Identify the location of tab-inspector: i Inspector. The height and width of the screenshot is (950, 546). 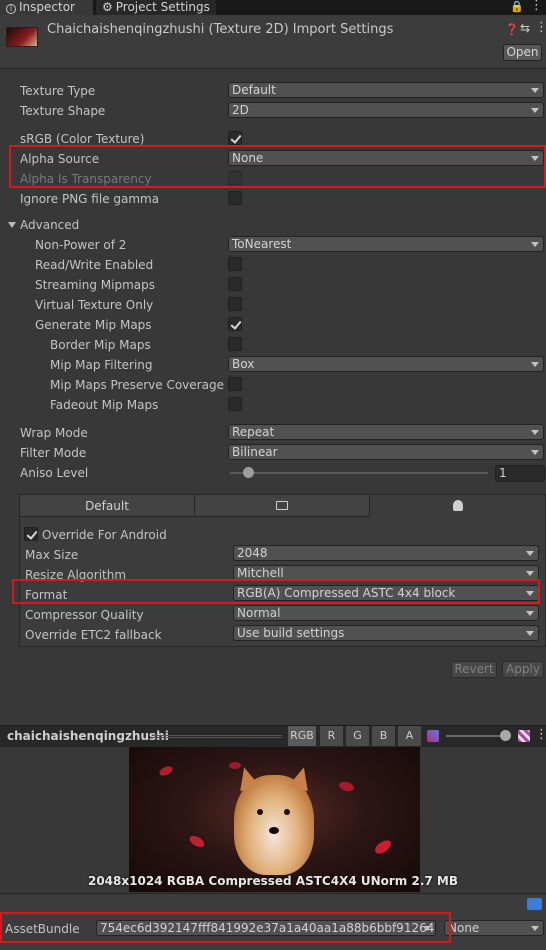
(46, 7).